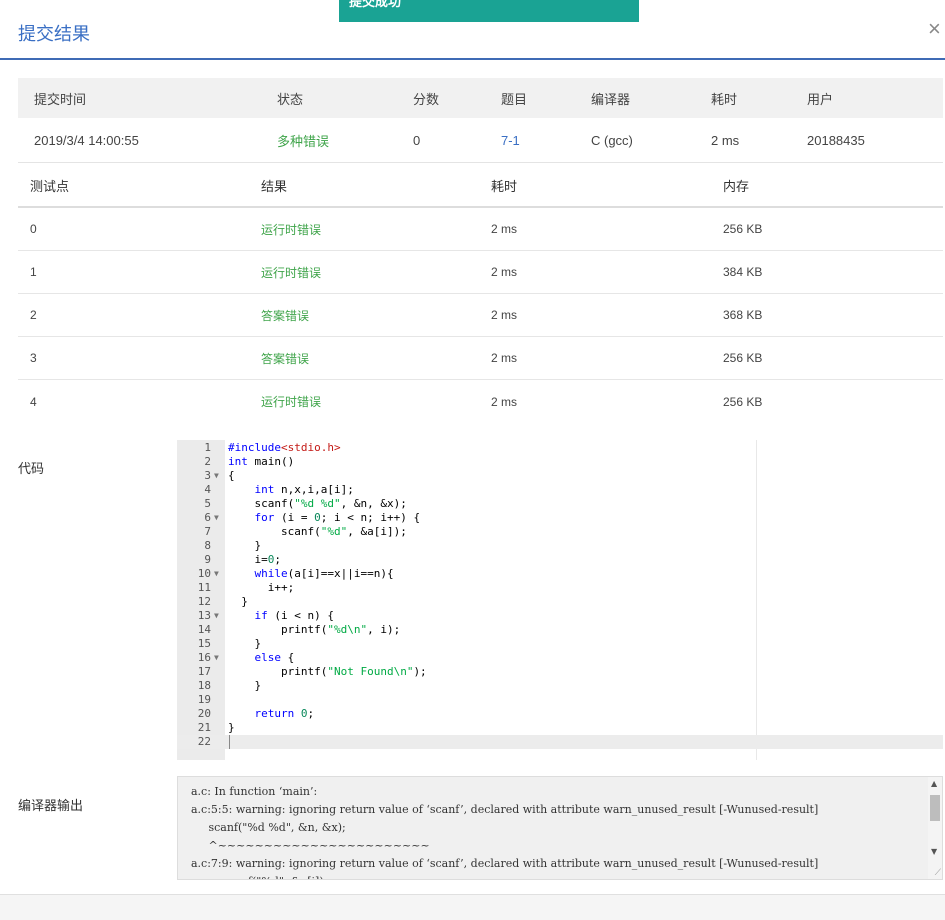  What do you see at coordinates (560, 462) in the screenshot?
I see `code-line: 2 int main()` at bounding box center [560, 462].